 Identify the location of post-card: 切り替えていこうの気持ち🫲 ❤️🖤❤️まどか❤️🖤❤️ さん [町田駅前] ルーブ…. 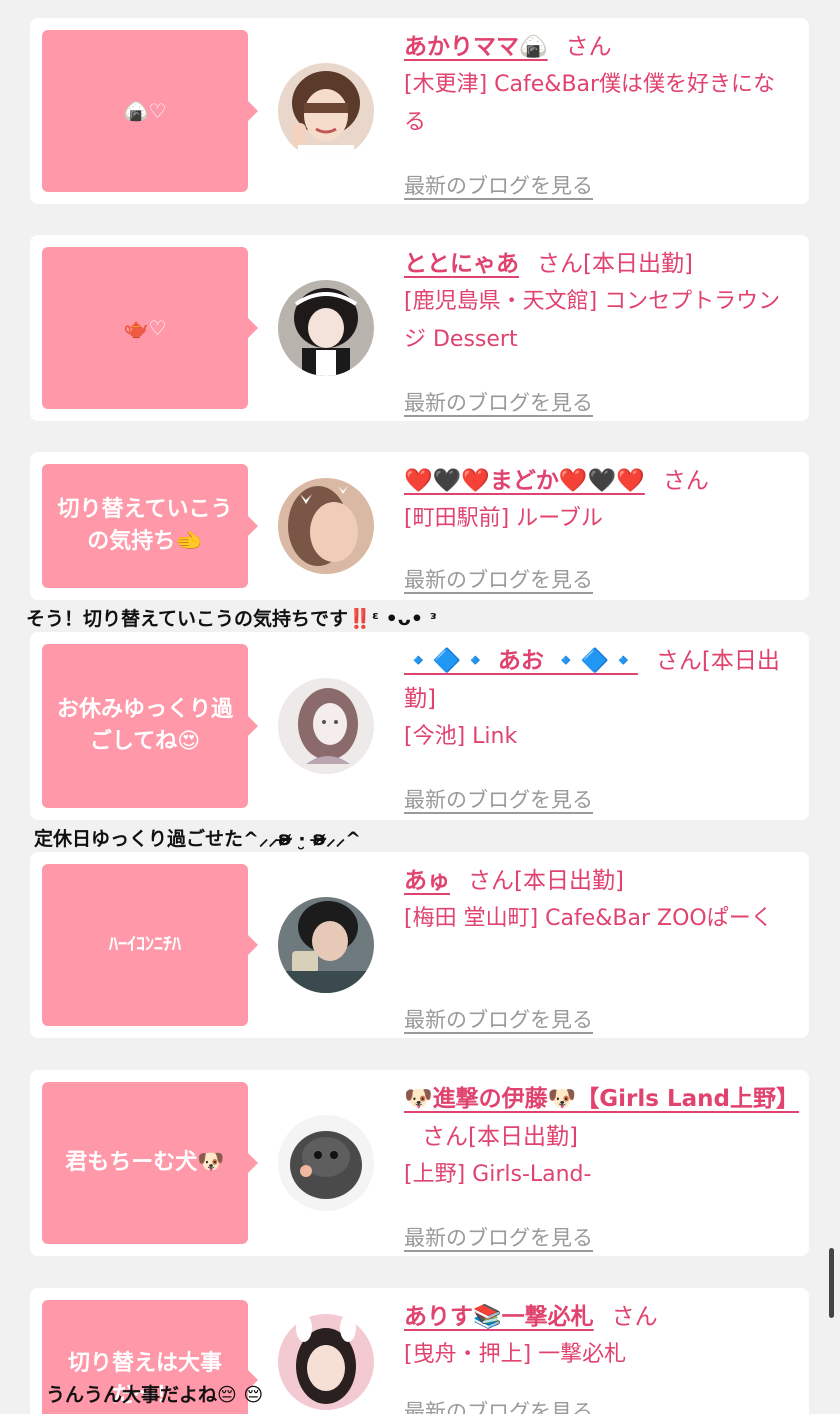
(419, 526).